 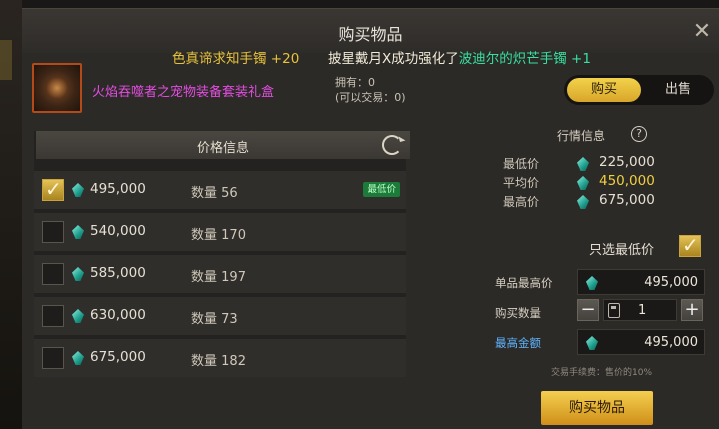 I want to click on only-lowest-checkbox, so click(x=690, y=245).